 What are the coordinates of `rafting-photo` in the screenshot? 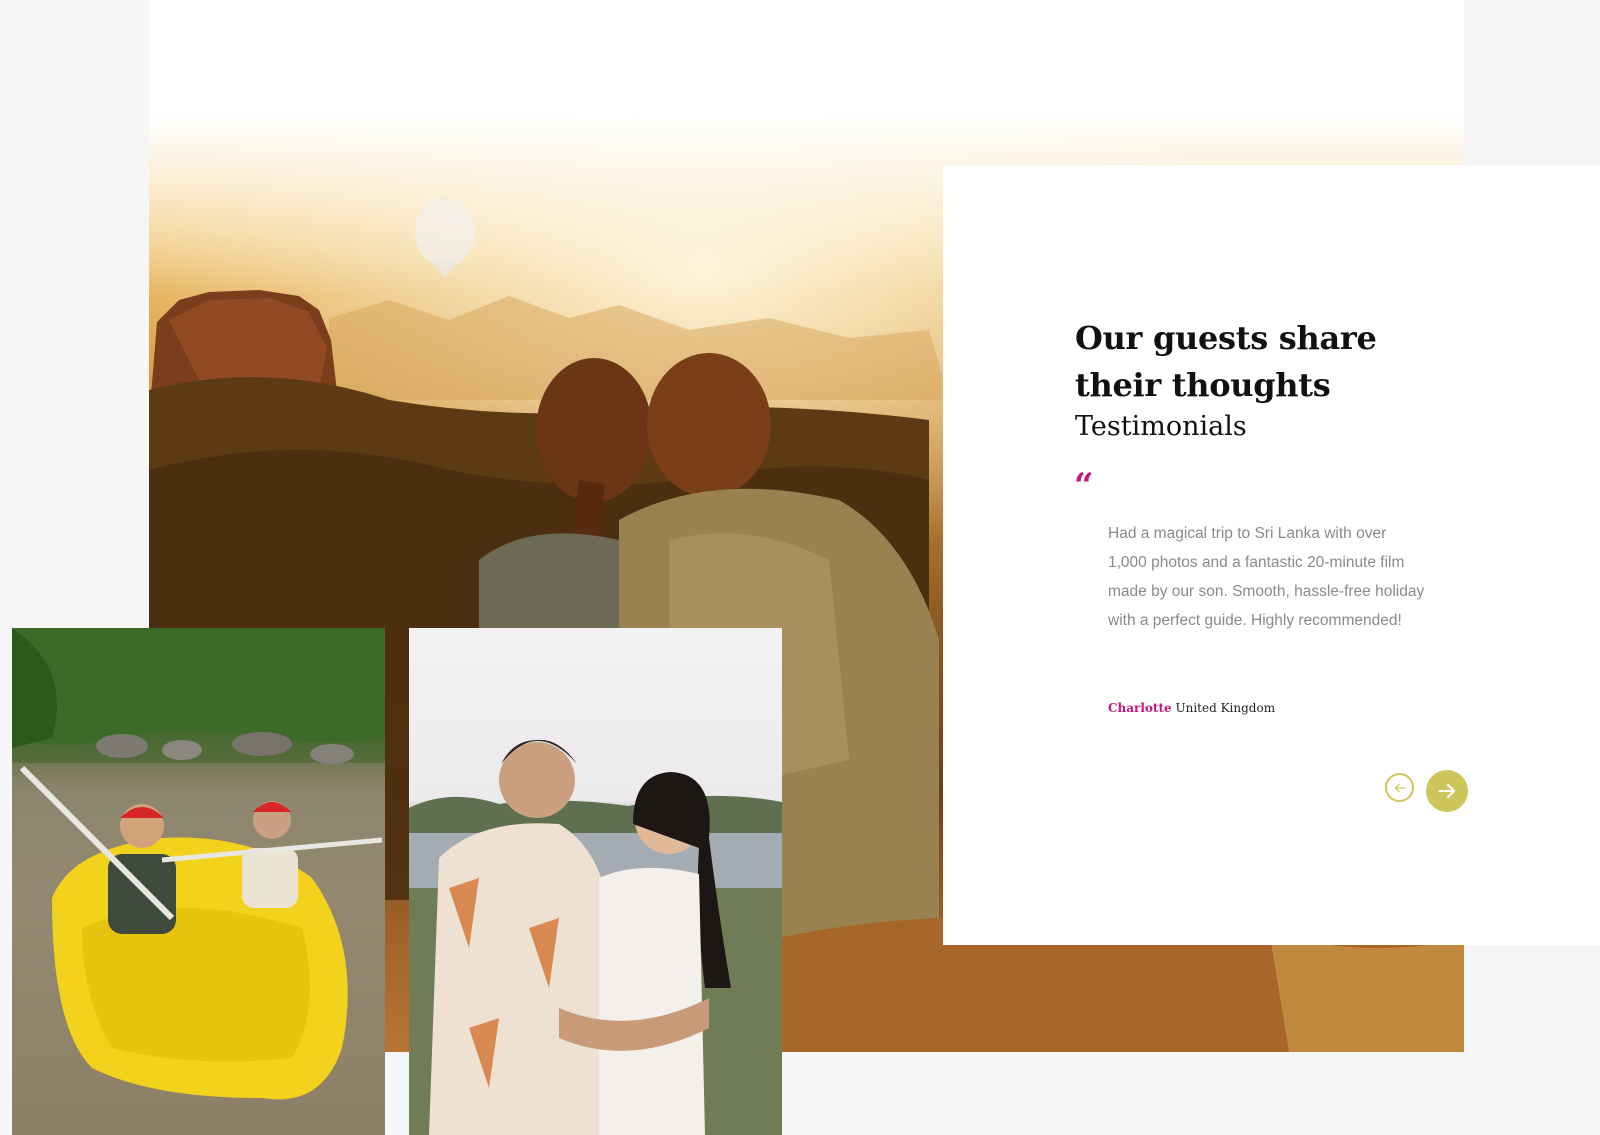 It's located at (198, 881).